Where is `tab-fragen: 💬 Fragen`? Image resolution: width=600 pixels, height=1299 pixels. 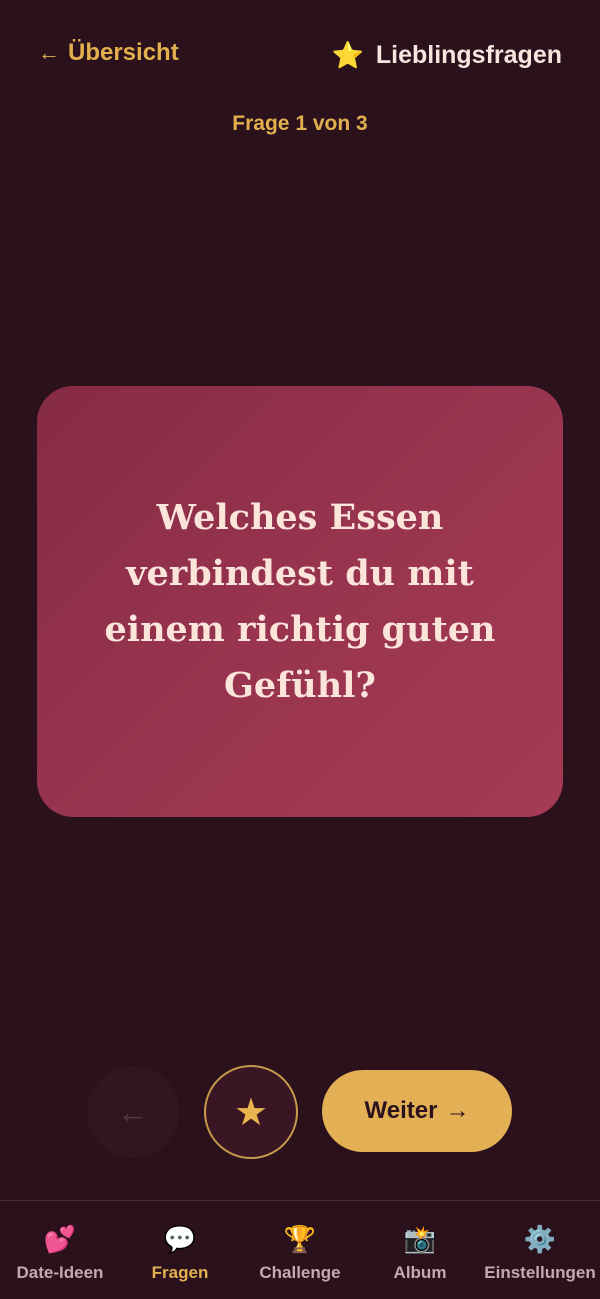
tab-fragen: 💬 Fragen is located at coordinates (180, 1250).